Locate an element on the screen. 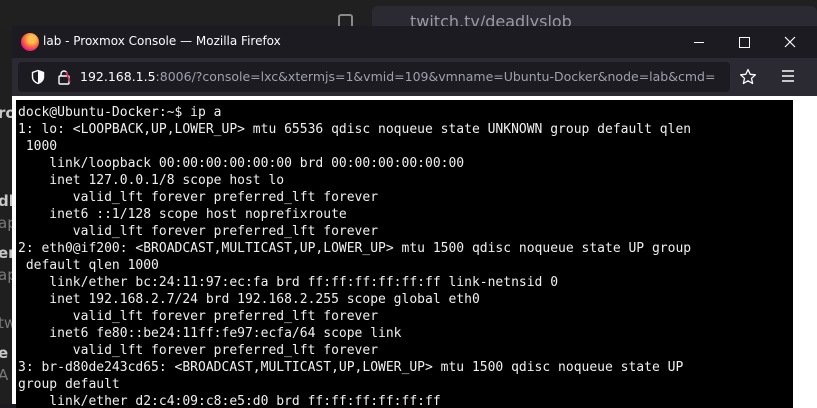 Image resolution: width=817 pixels, height=408 pixels. maximize-button is located at coordinates (744, 42).